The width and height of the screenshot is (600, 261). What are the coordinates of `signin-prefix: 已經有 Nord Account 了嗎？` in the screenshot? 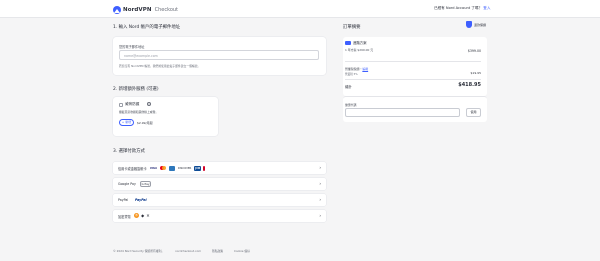 It's located at (458, 8).